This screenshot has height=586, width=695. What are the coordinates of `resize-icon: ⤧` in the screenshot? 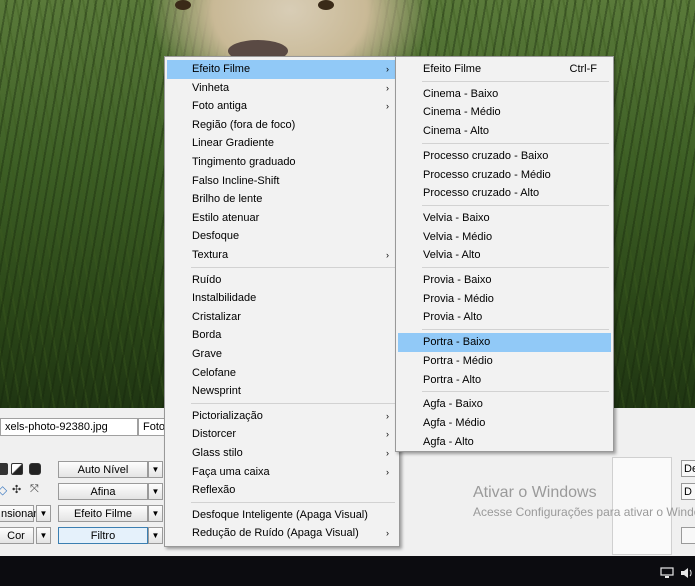 It's located at (34, 489).